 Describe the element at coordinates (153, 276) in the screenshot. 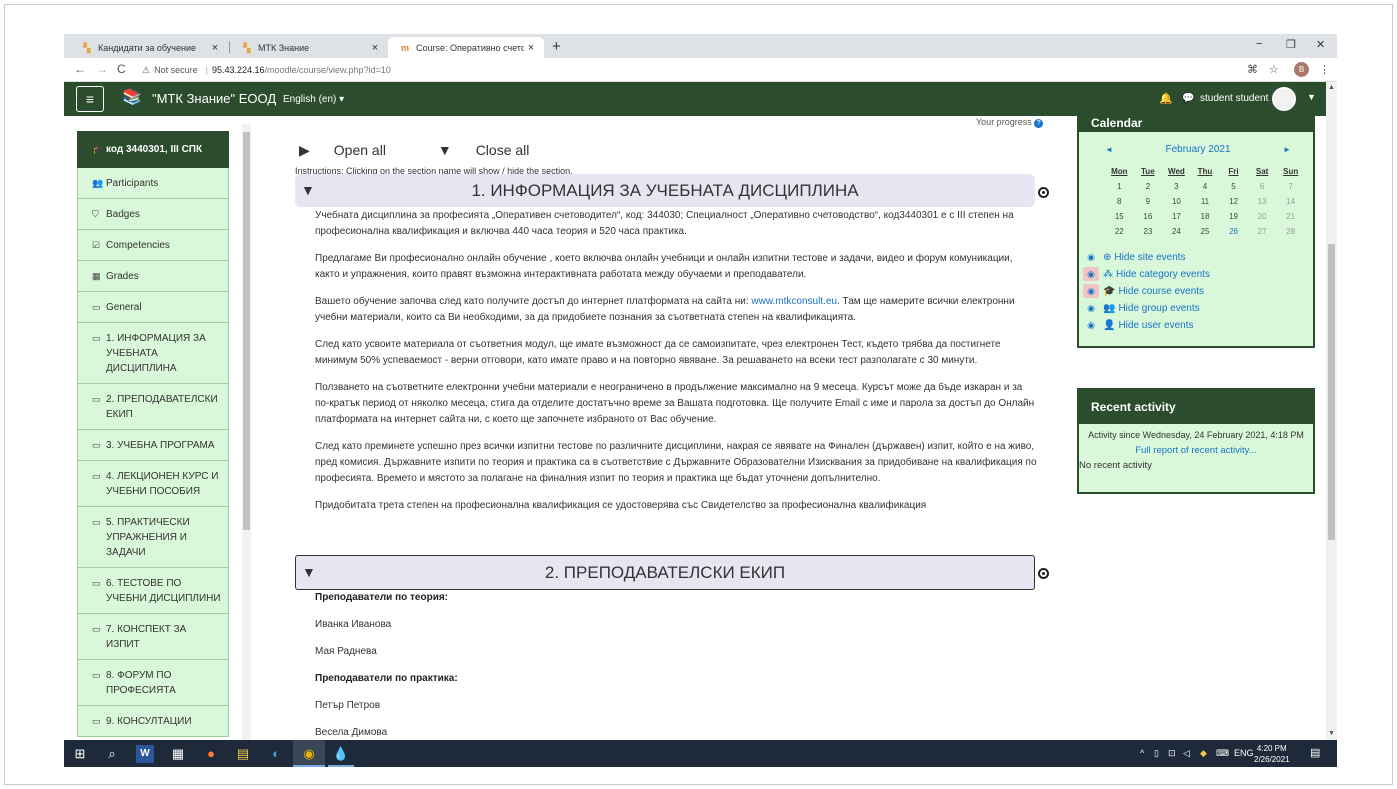

I see `sidebar-item: ▦ Grades` at that location.